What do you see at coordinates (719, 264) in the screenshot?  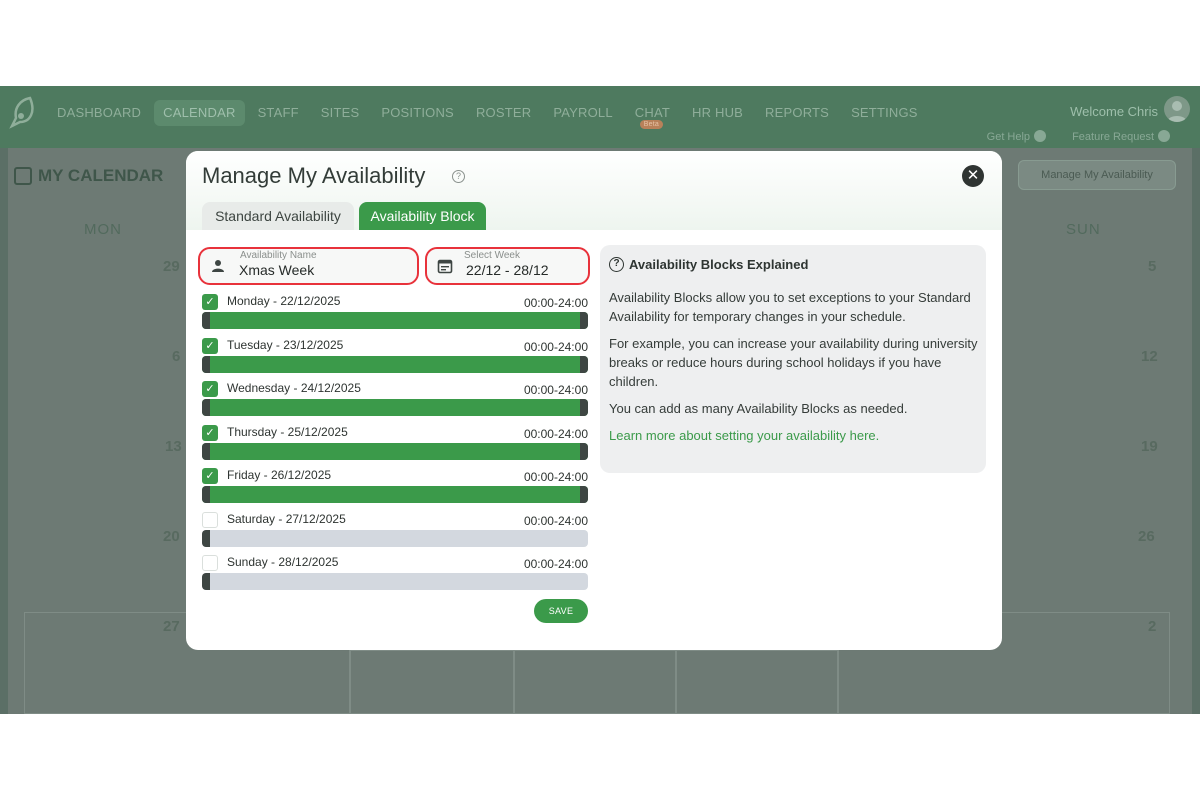 I see `info-title-text: Availability Blocks Explained` at bounding box center [719, 264].